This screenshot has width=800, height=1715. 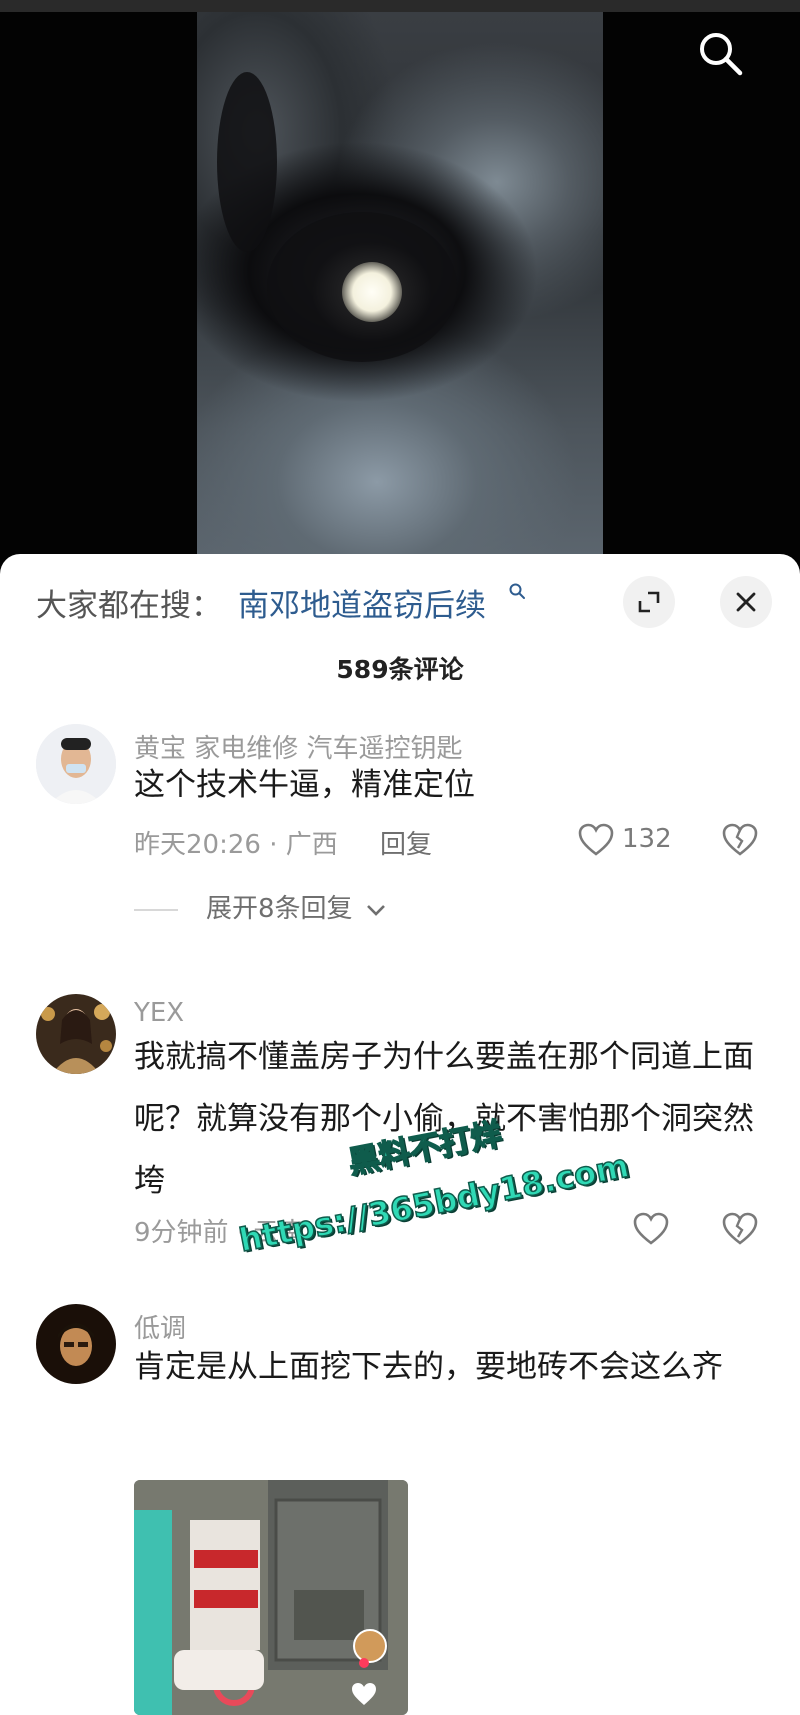 I want to click on trending-search-link: 南邓地道盗窃后续, so click(x=362, y=602).